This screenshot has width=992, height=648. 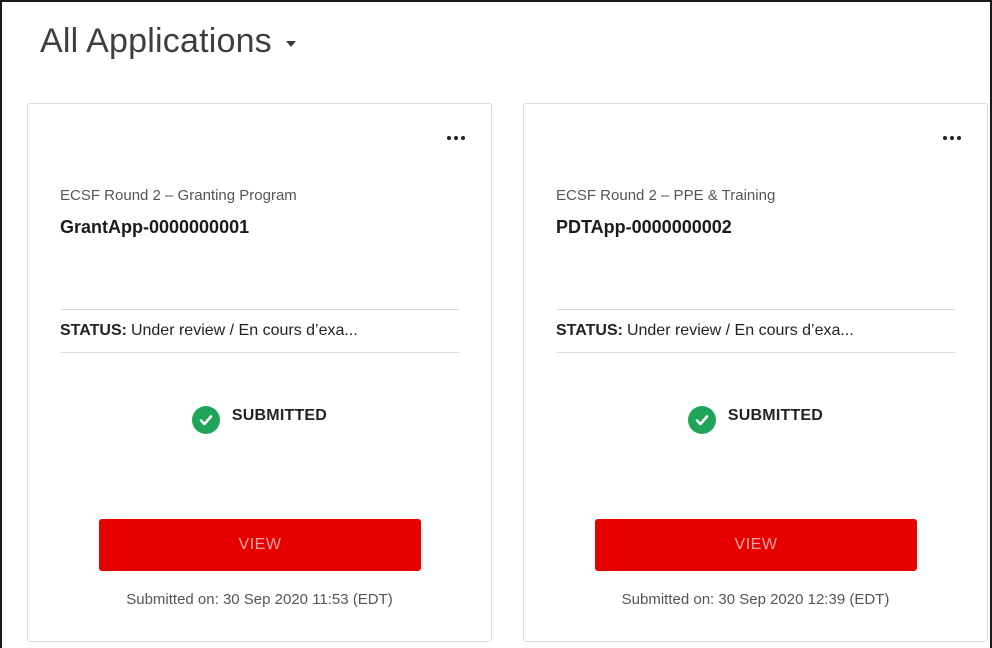 What do you see at coordinates (178, 195) in the screenshot?
I see `program-name: ECSF Round 2 – Granting Program` at bounding box center [178, 195].